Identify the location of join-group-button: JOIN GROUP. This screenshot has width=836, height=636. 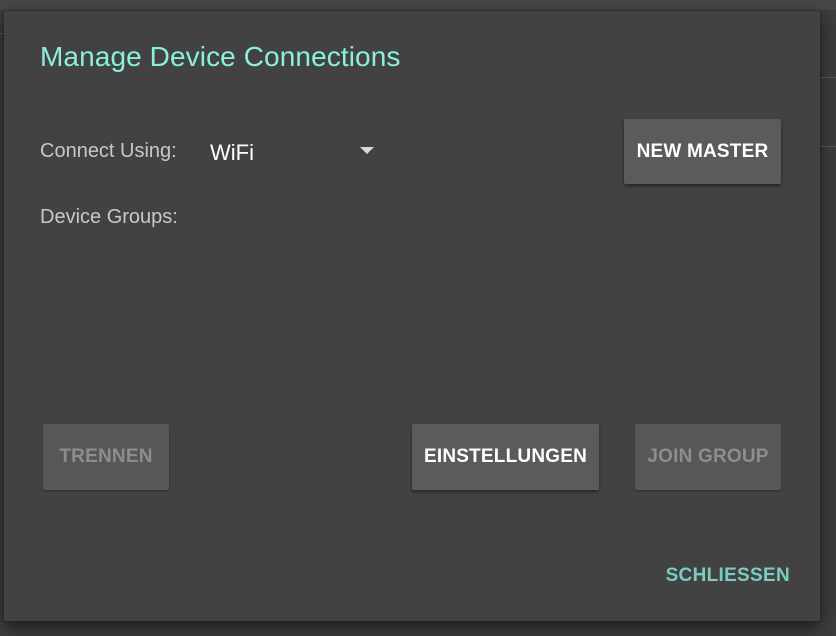
(708, 457).